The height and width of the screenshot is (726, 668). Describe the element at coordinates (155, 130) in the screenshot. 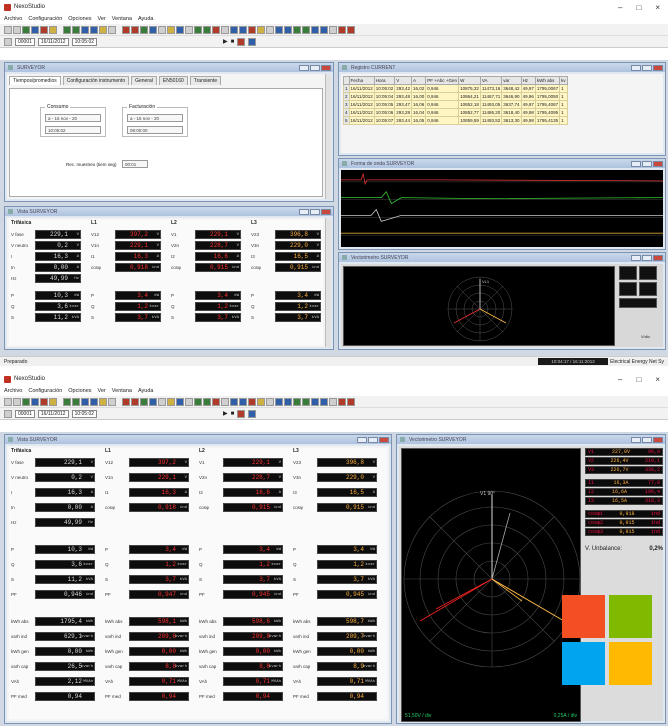

I see `facturacion-time-field: 08:00:00` at that location.